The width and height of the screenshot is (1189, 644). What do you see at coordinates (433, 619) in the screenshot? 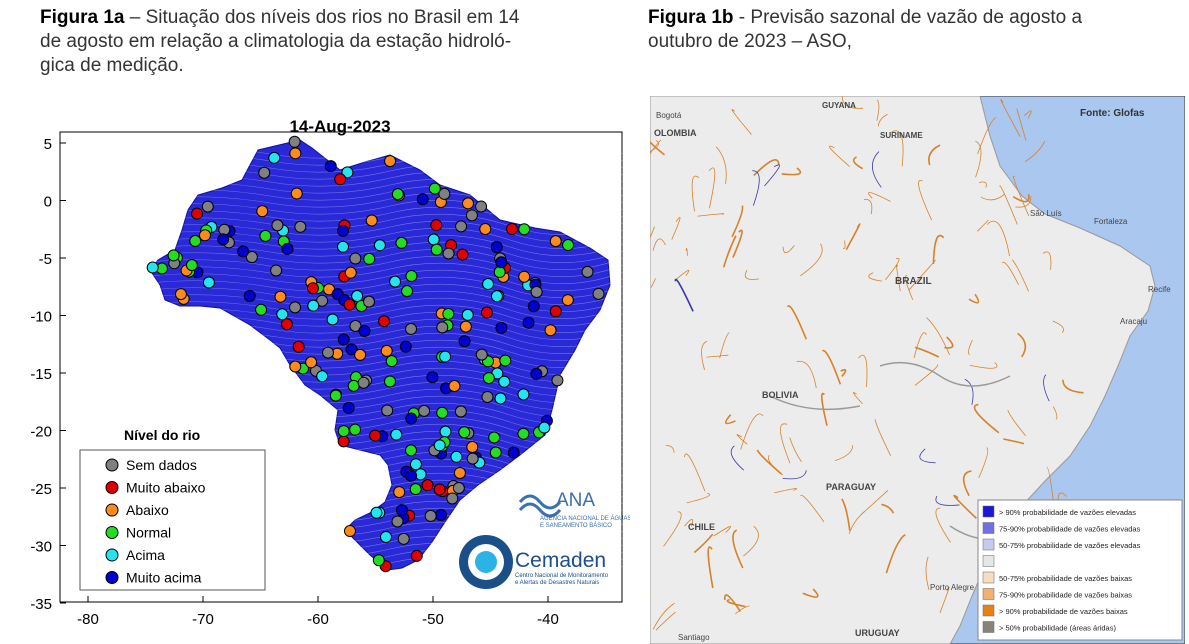
I see `x-tick-label: -50` at bounding box center [433, 619].